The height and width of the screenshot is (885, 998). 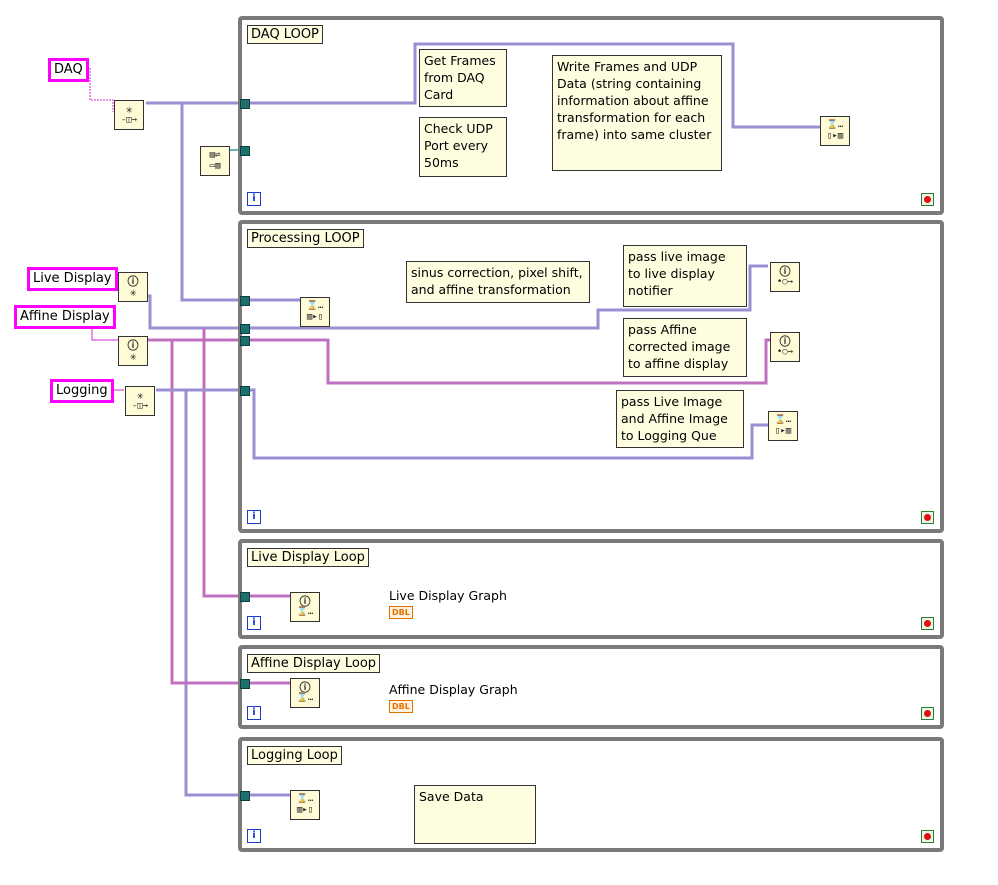 I want to click on logging-loop: Logging Loop i, so click(x=591, y=794).